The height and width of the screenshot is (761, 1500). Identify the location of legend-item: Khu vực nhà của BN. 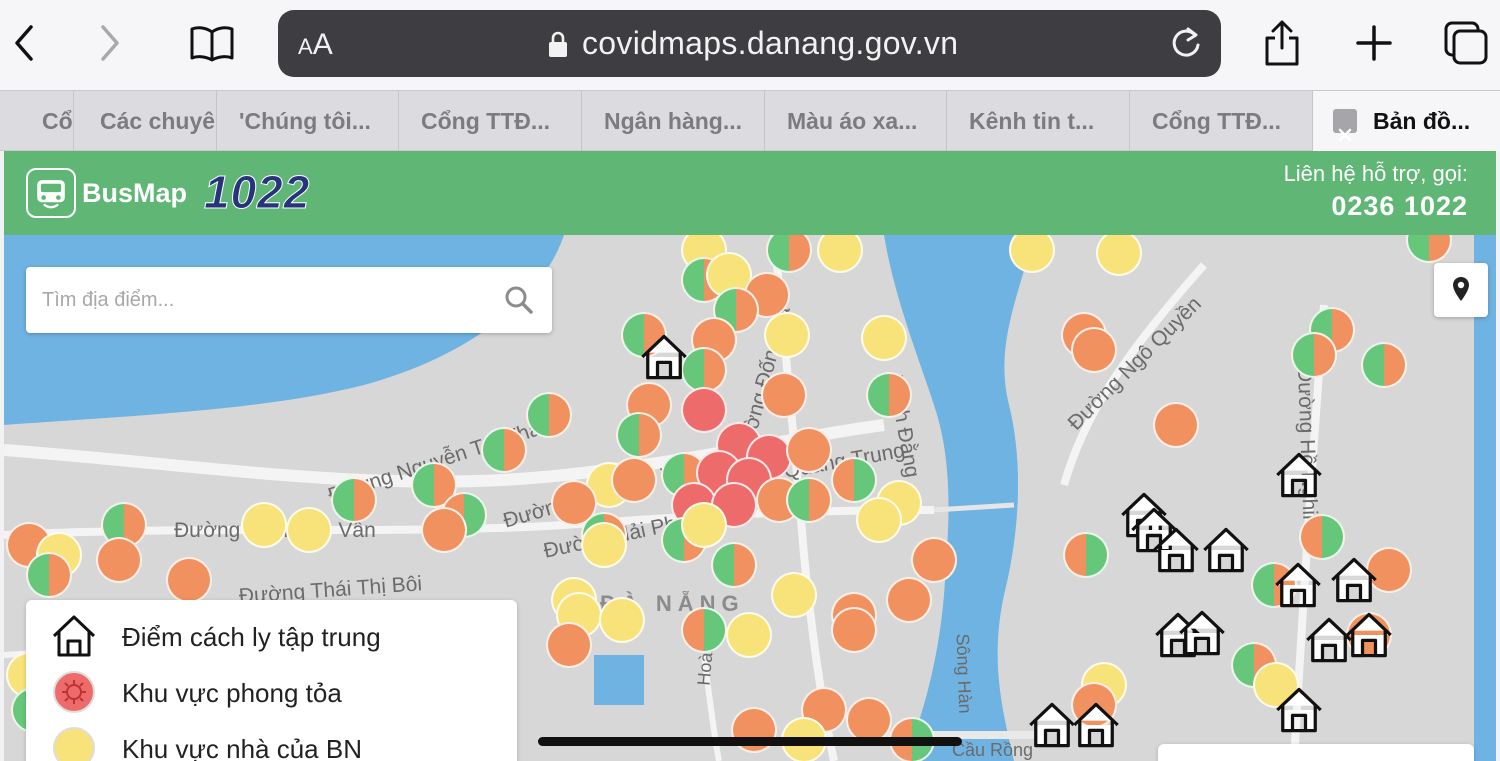
(271, 740).